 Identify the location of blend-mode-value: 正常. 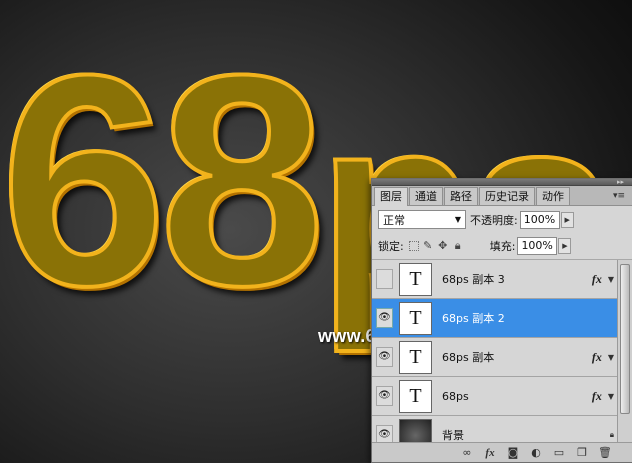
(394, 220).